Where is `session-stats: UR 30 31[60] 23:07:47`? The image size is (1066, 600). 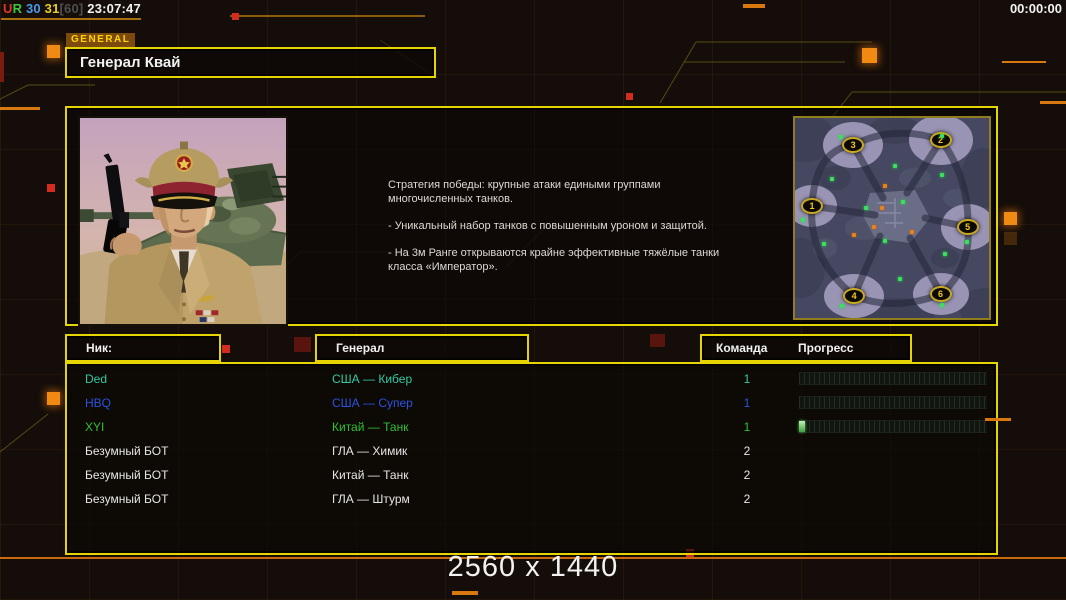
session-stats: UR 30 31[60] 23:07:47 is located at coordinates (72, 8).